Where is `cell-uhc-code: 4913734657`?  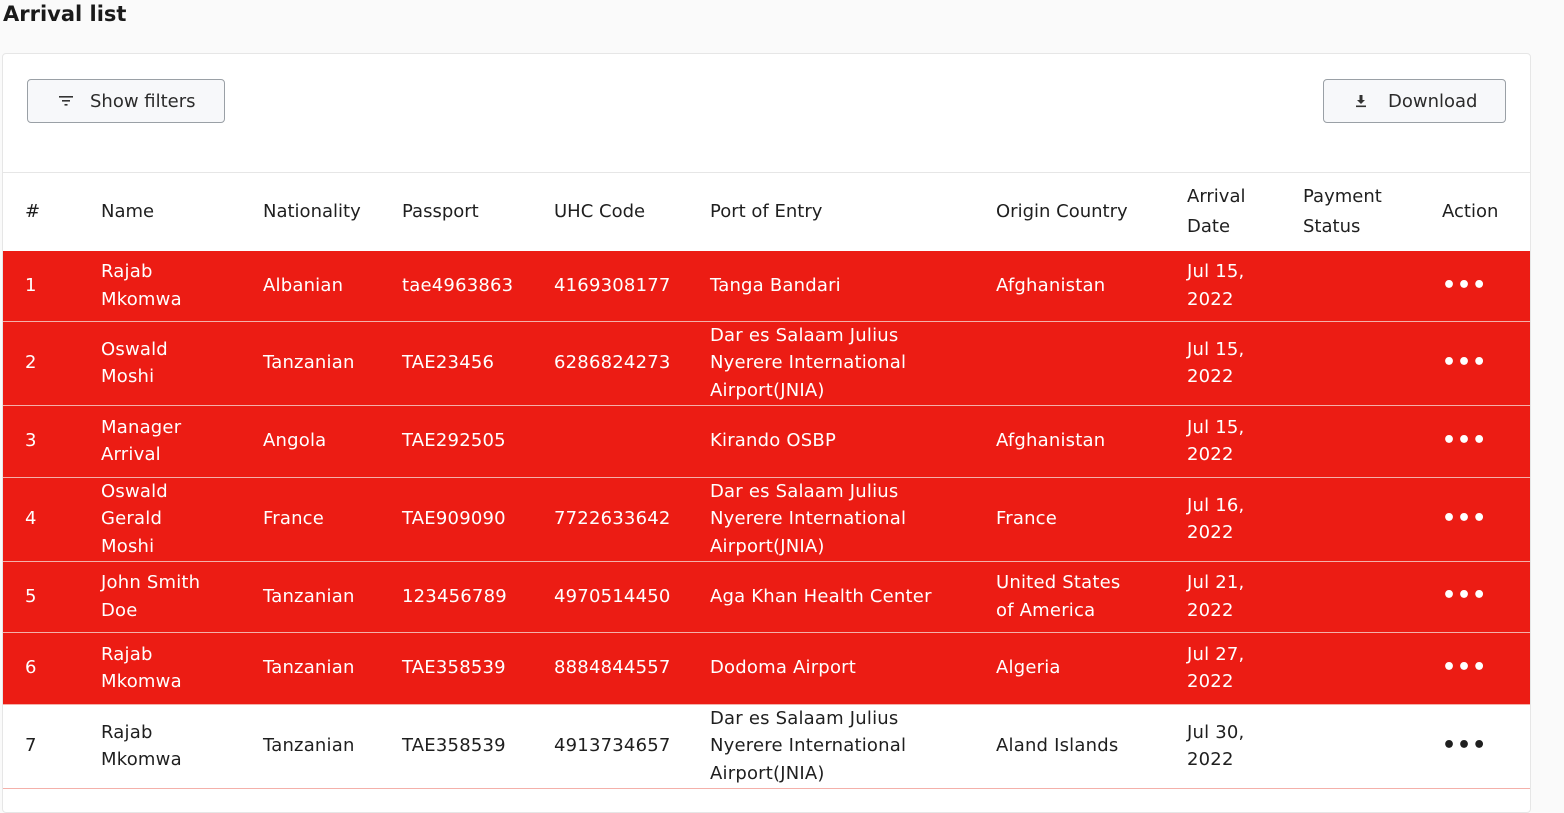
cell-uhc-code: 4913734657 is located at coordinates (632, 746).